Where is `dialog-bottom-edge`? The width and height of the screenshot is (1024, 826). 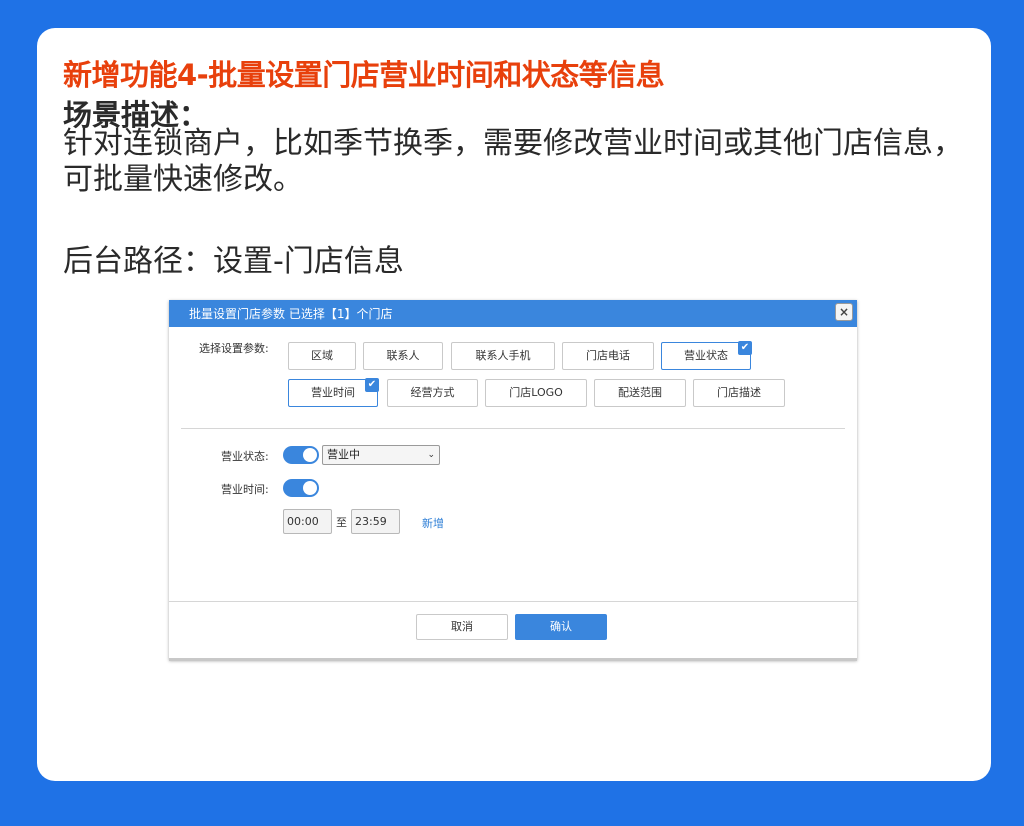
dialog-bottom-edge is located at coordinates (513, 659).